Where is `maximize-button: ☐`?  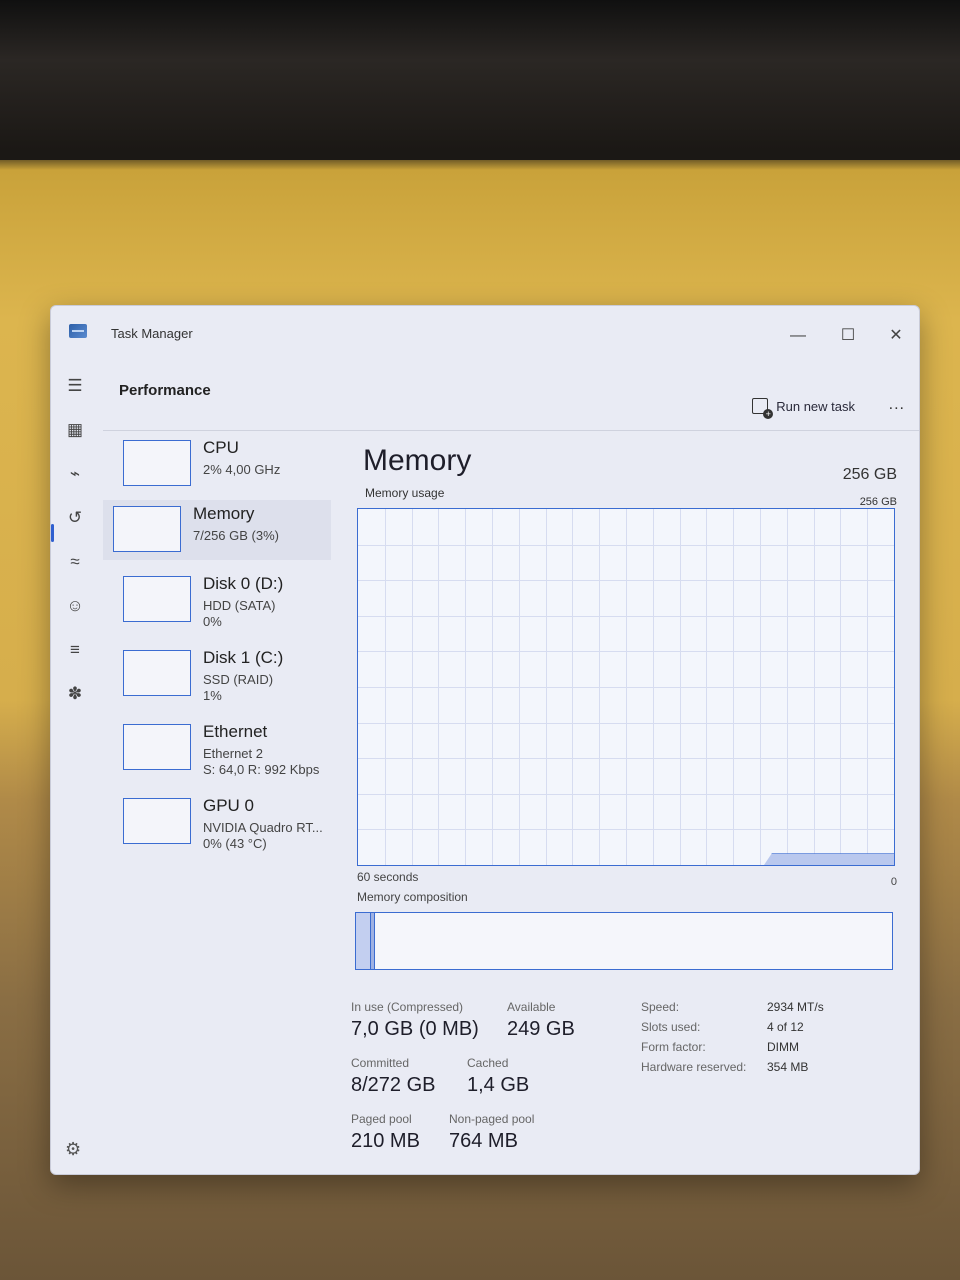 maximize-button: ☐ is located at coordinates (848, 336).